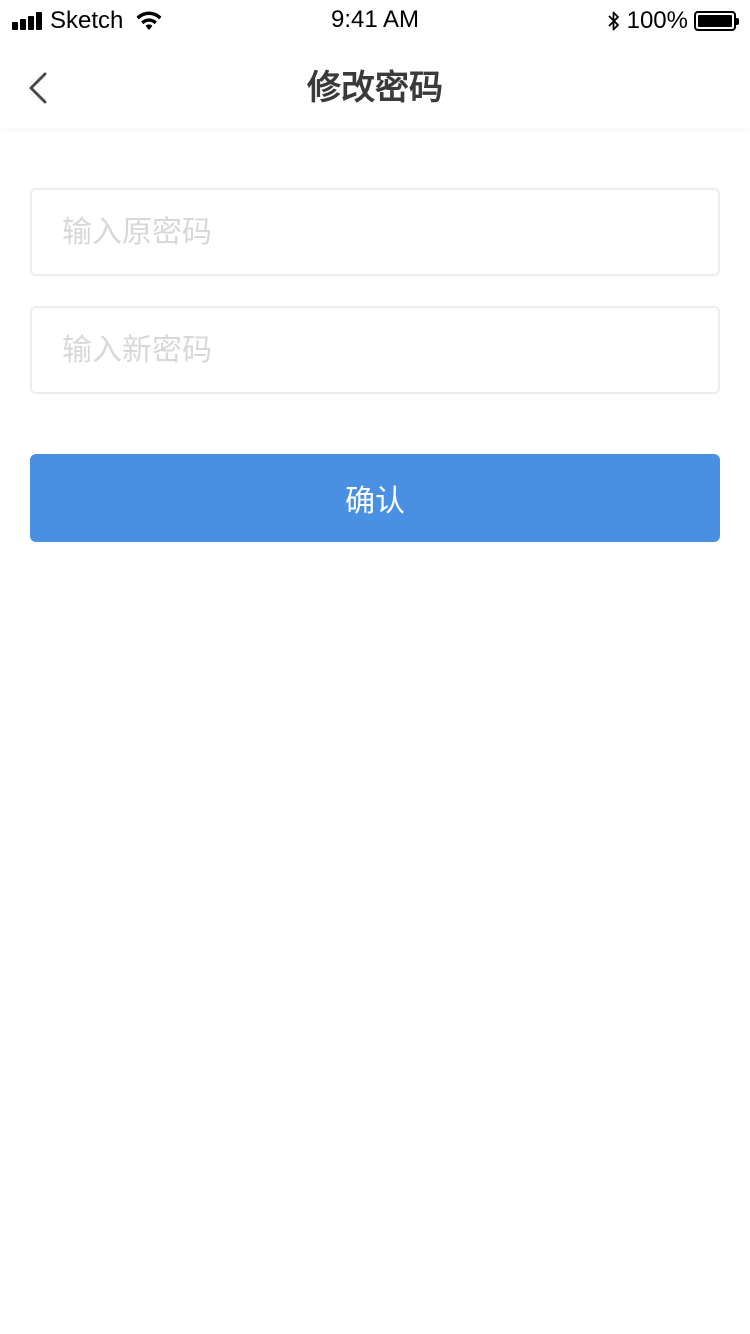  I want to click on old-password-field, so click(375, 232).